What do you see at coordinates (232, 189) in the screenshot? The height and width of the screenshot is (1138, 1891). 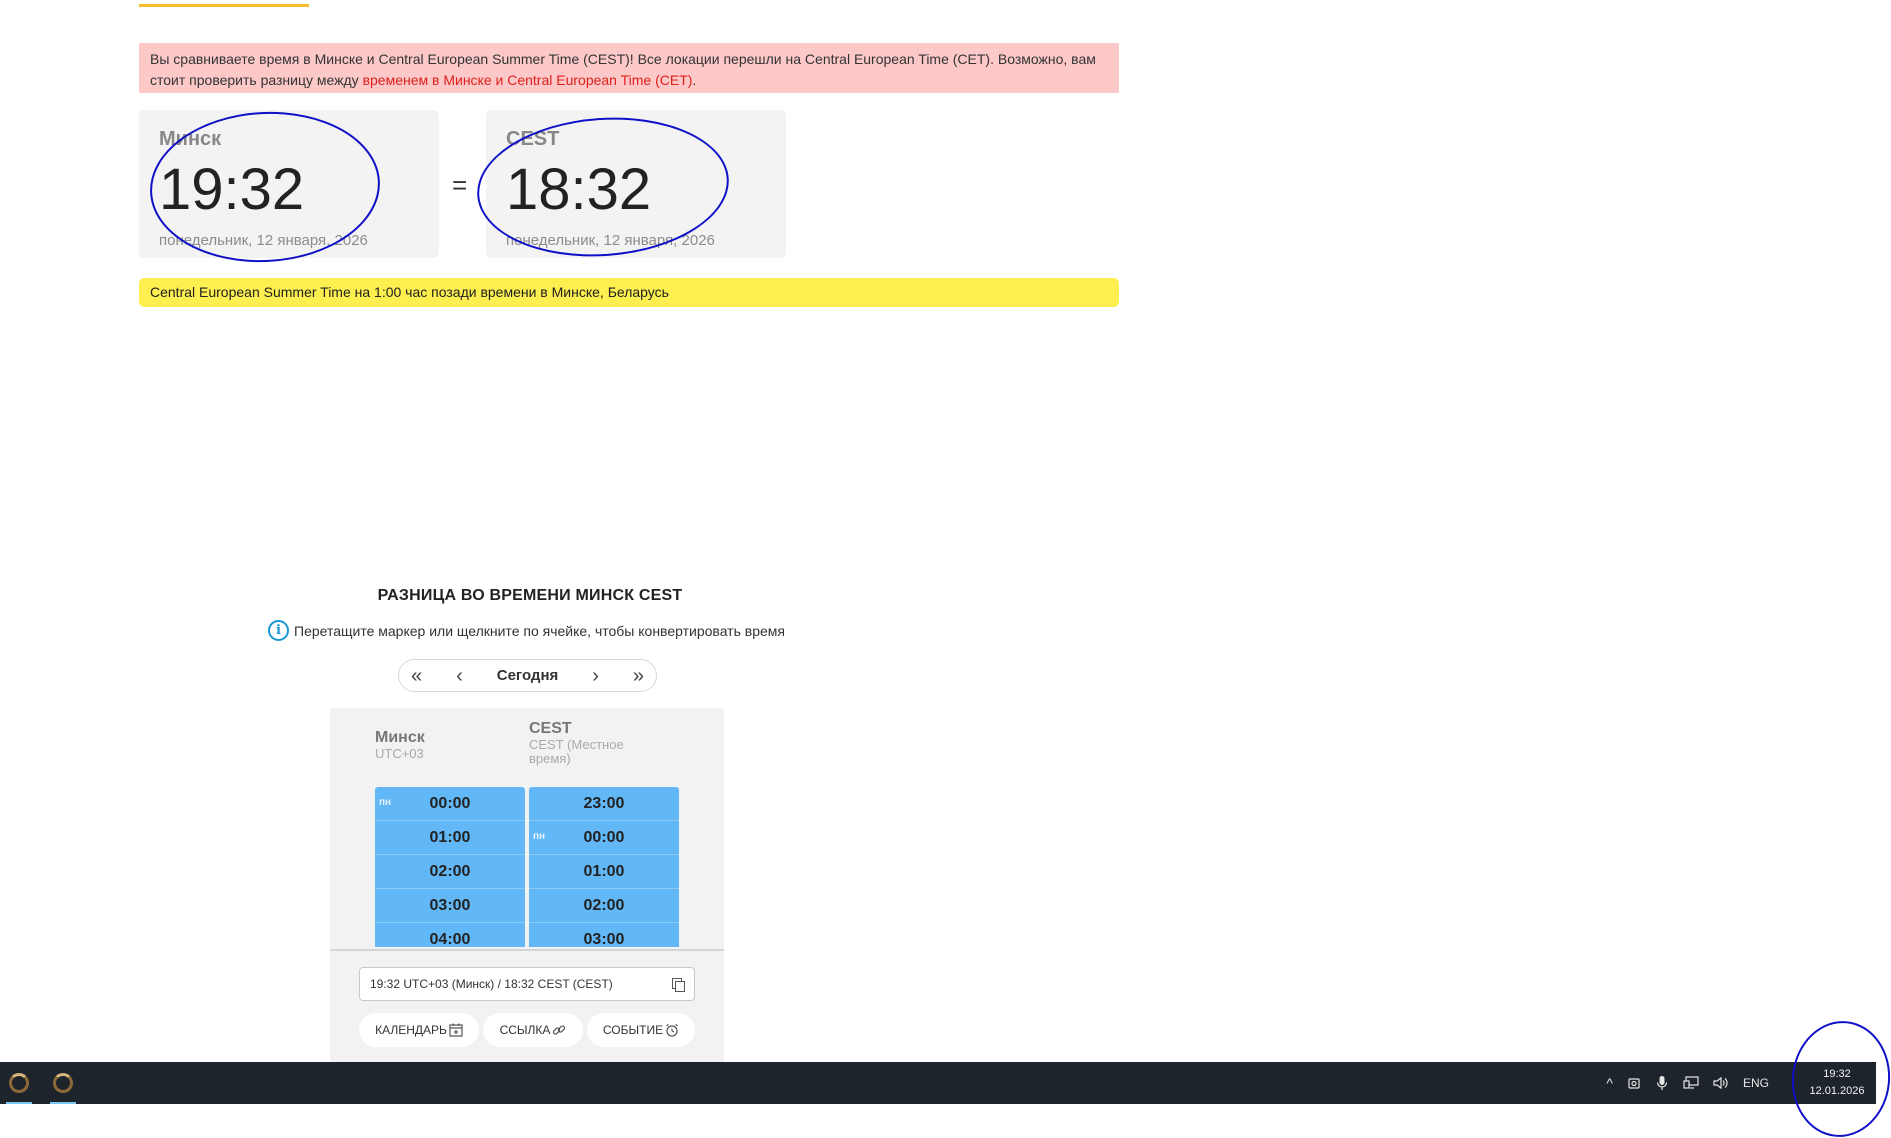 I see `minsk-time: 19:32` at bounding box center [232, 189].